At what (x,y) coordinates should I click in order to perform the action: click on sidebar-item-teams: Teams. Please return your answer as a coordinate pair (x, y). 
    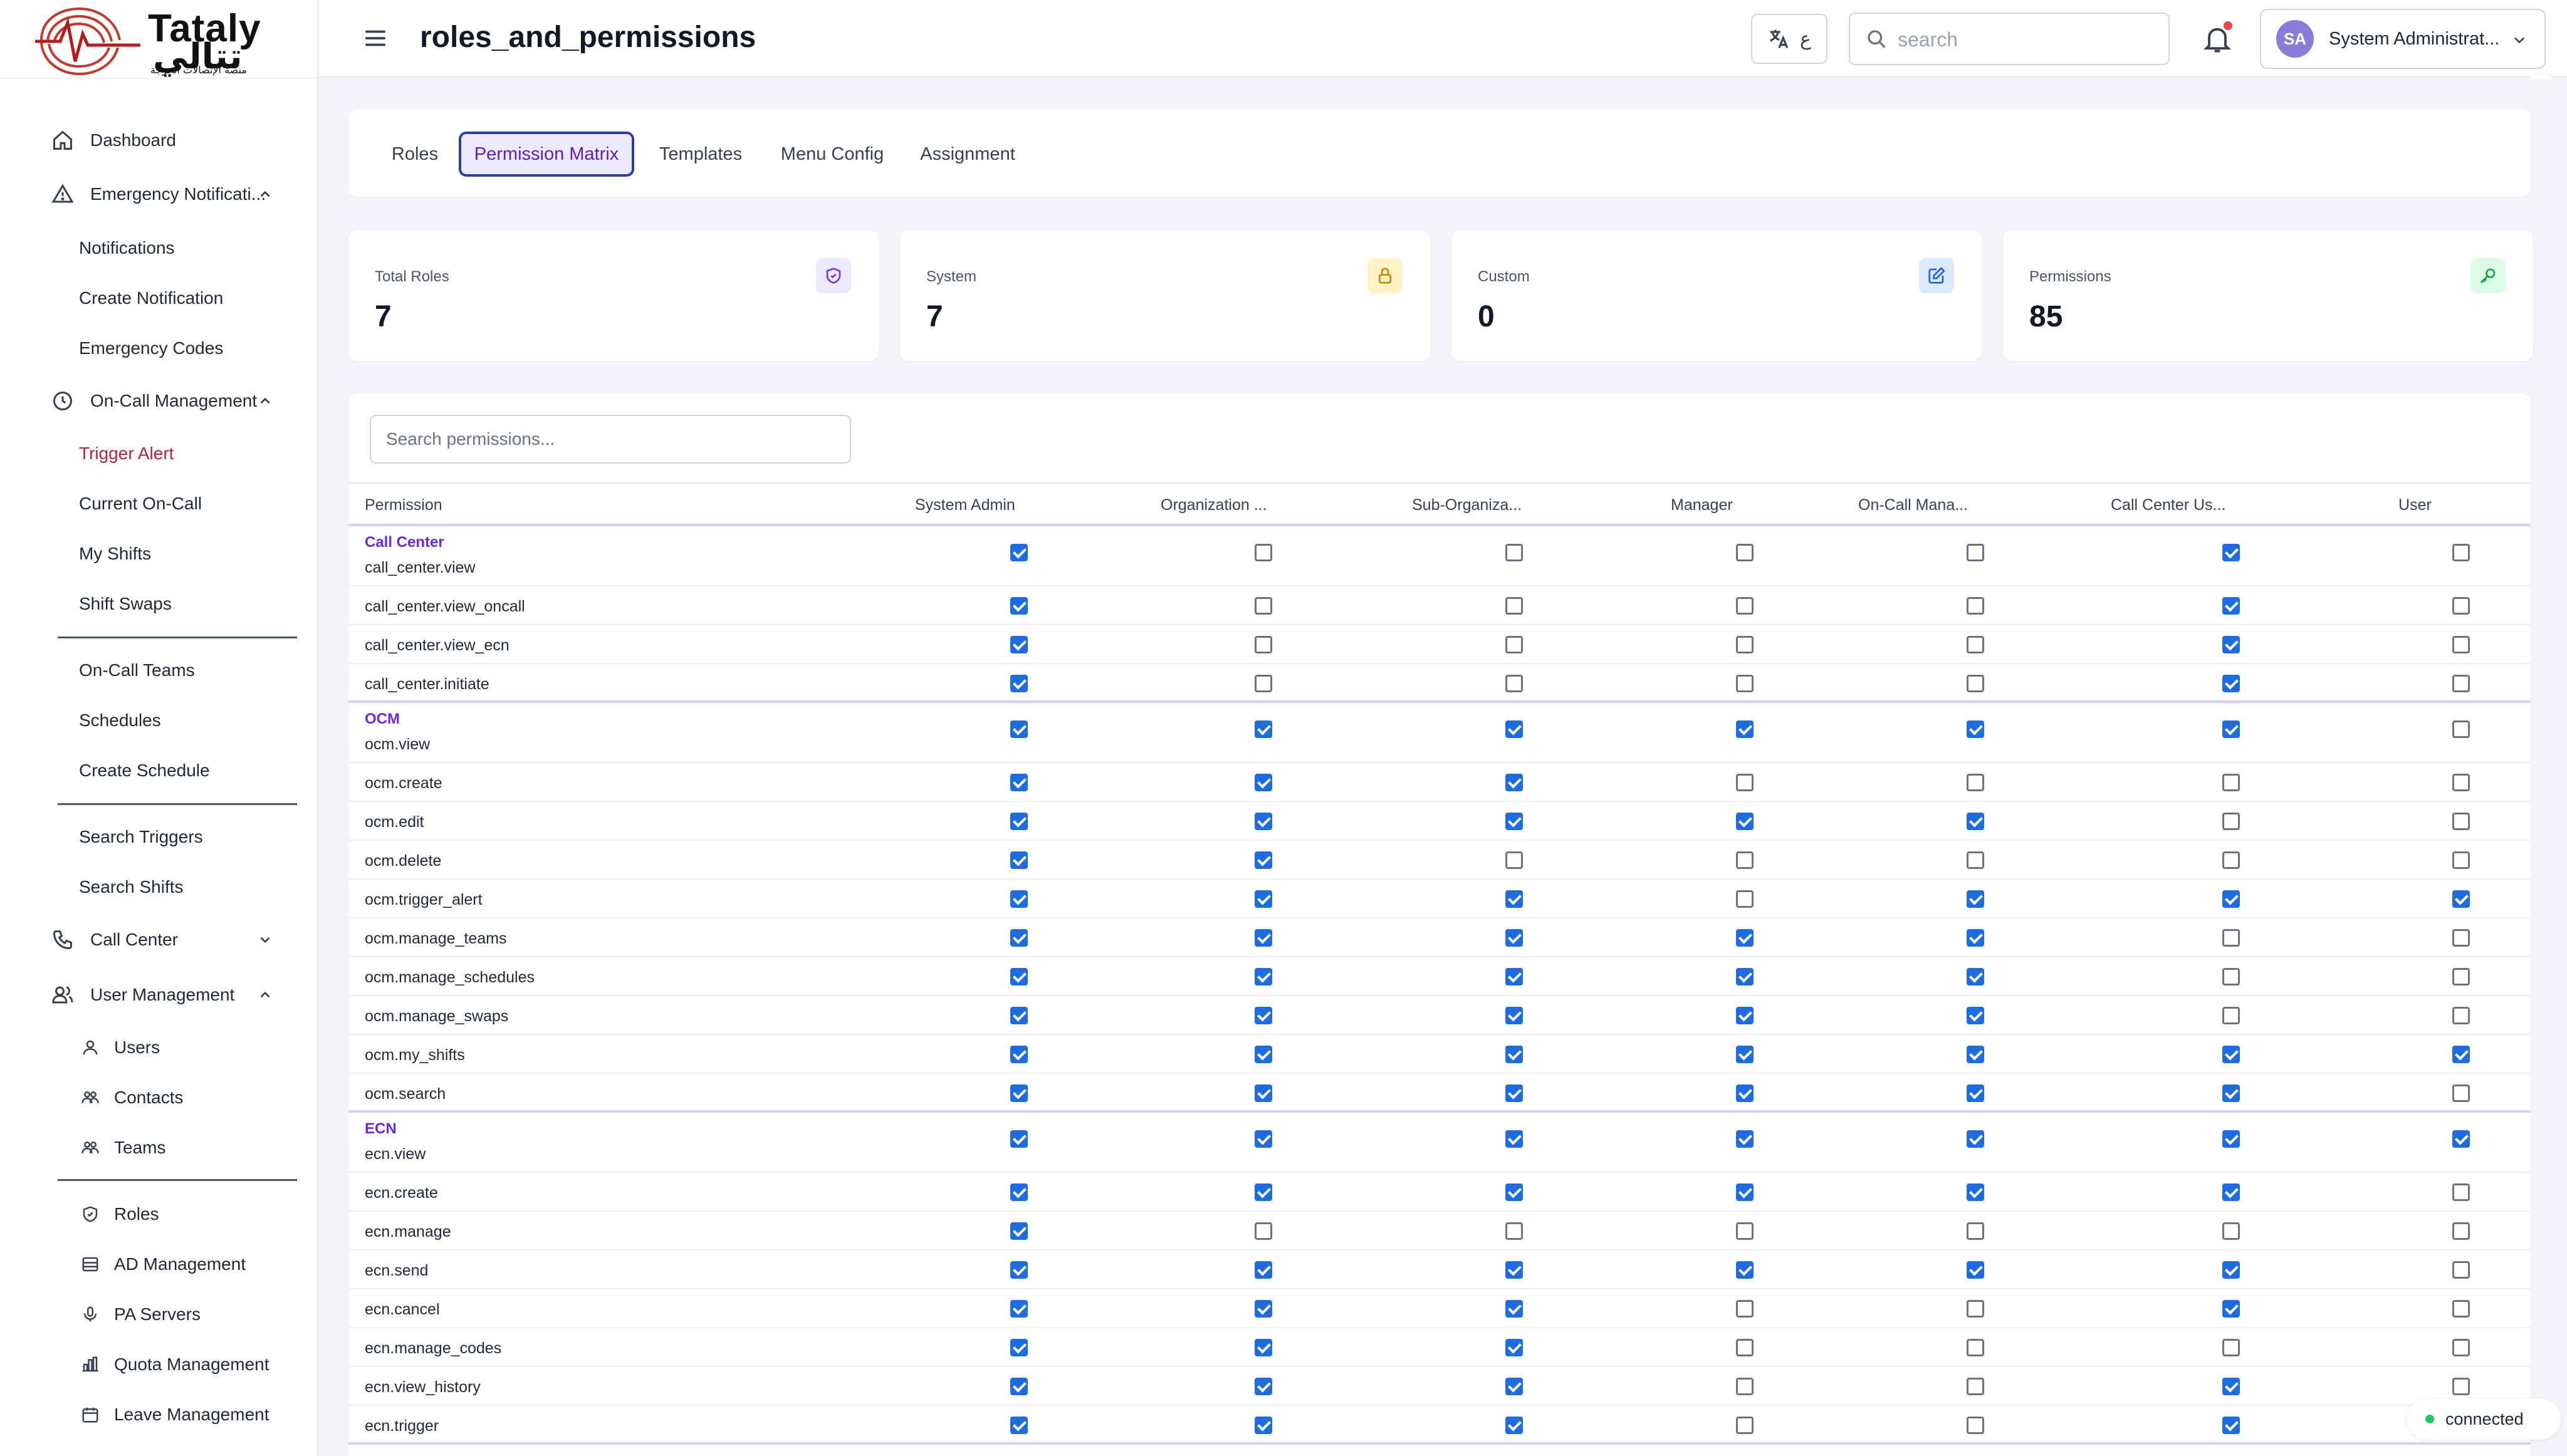
    Looking at the image, I should click on (122, 1148).